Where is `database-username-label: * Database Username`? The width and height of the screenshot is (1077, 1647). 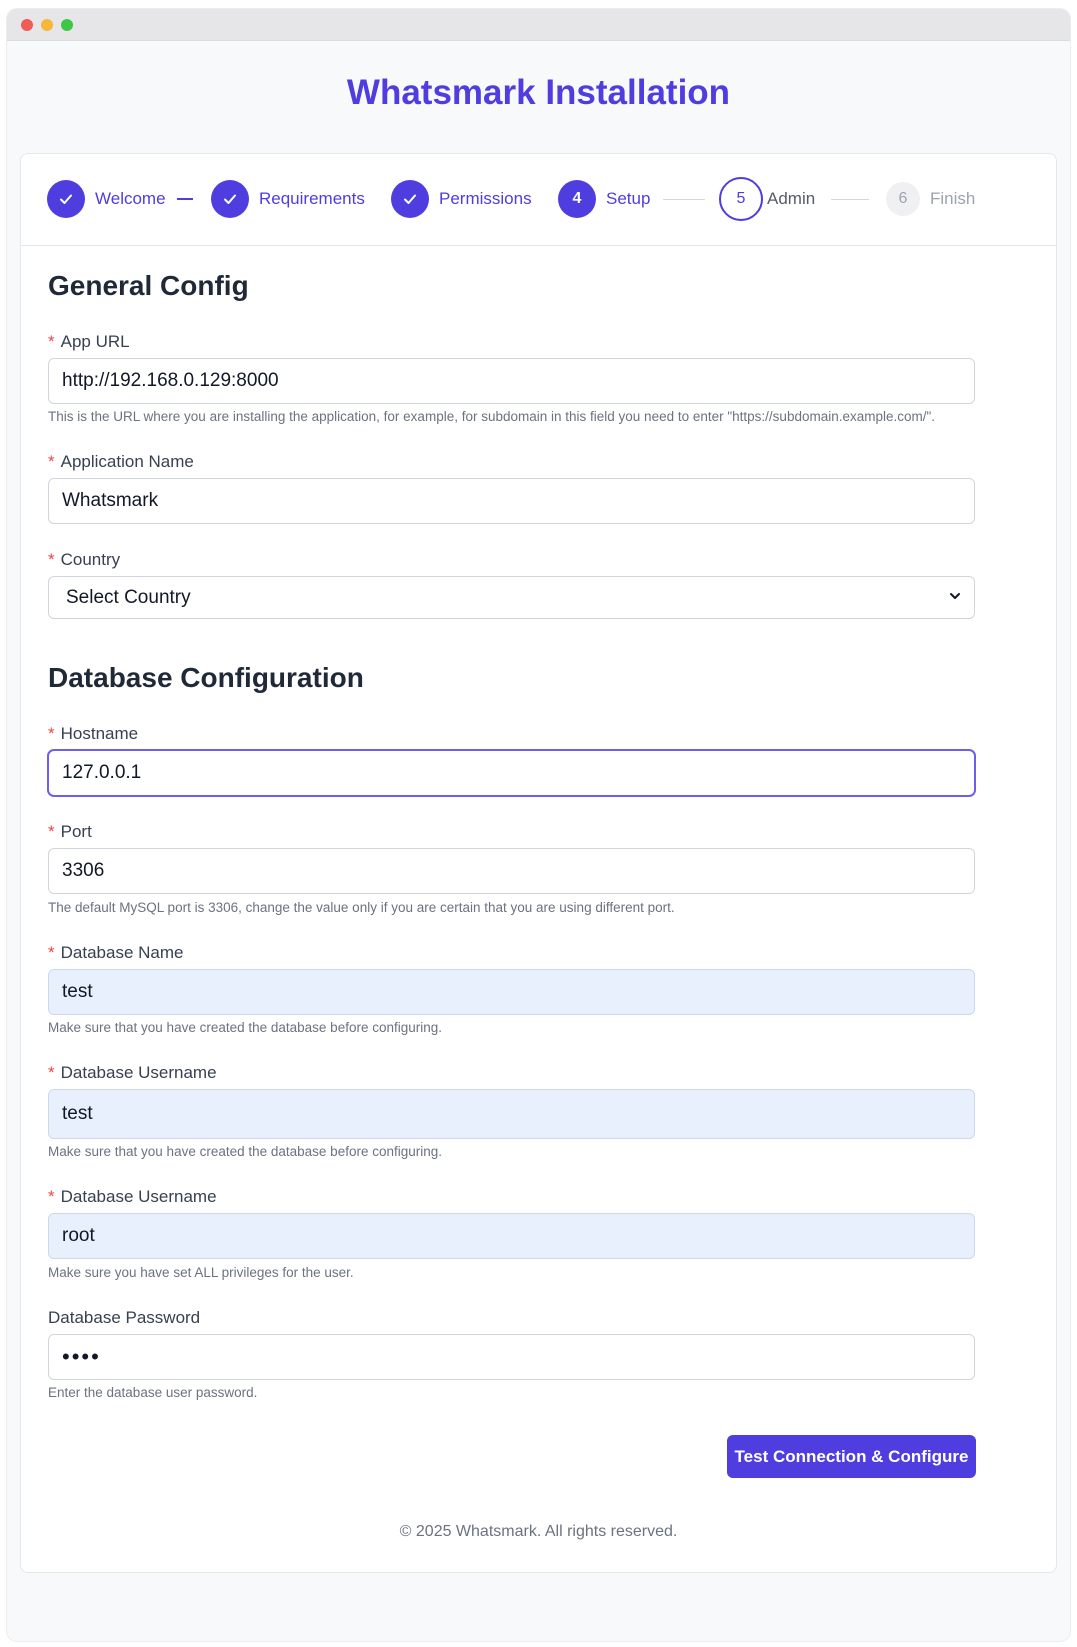 database-username-label: * Database Username is located at coordinates (132, 1073).